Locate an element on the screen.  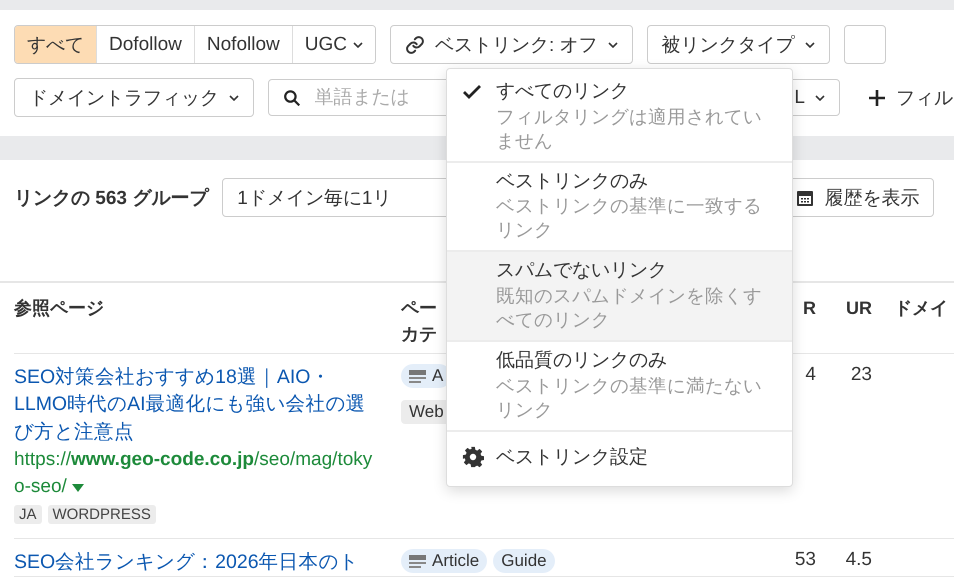
column-header: カテ is located at coordinates (419, 334).